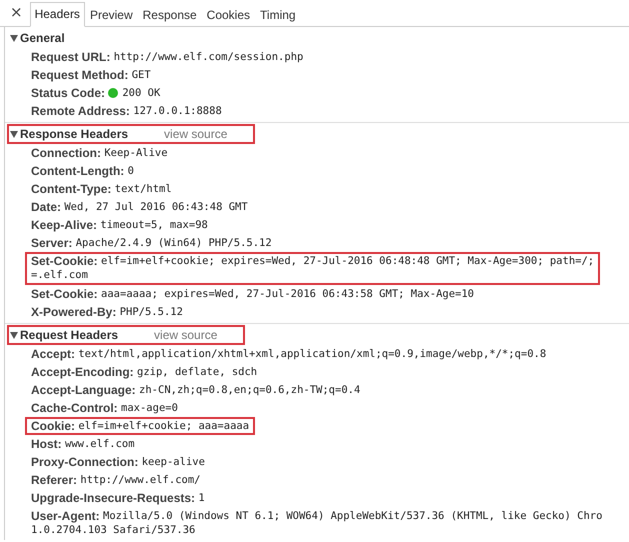  I want to click on header-name: Upgrade-Insecure-Requests:, so click(113, 498).